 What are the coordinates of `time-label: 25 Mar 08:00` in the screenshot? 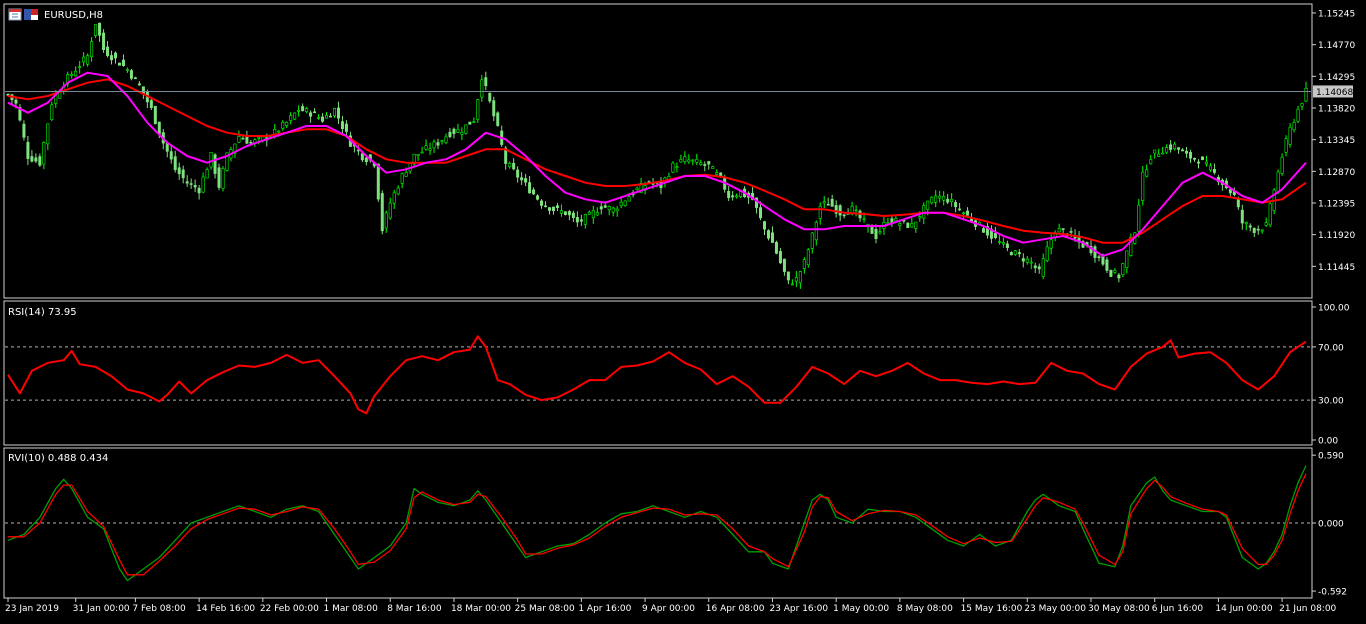 It's located at (545, 609).